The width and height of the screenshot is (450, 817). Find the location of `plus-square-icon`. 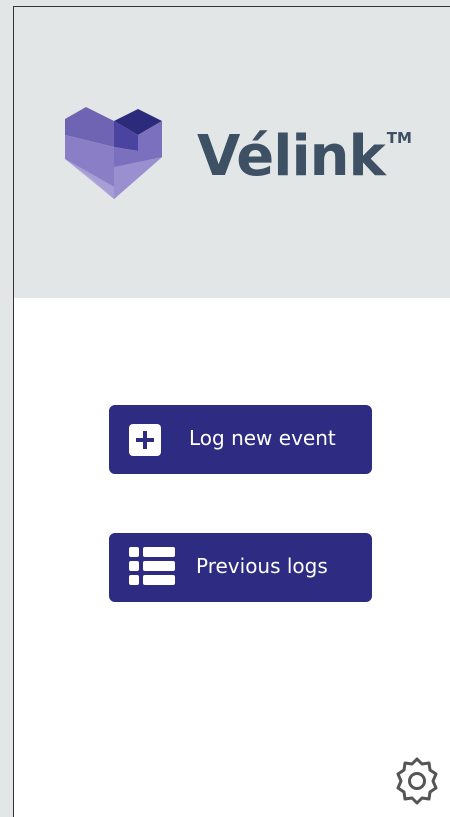

plus-square-icon is located at coordinates (145, 440).